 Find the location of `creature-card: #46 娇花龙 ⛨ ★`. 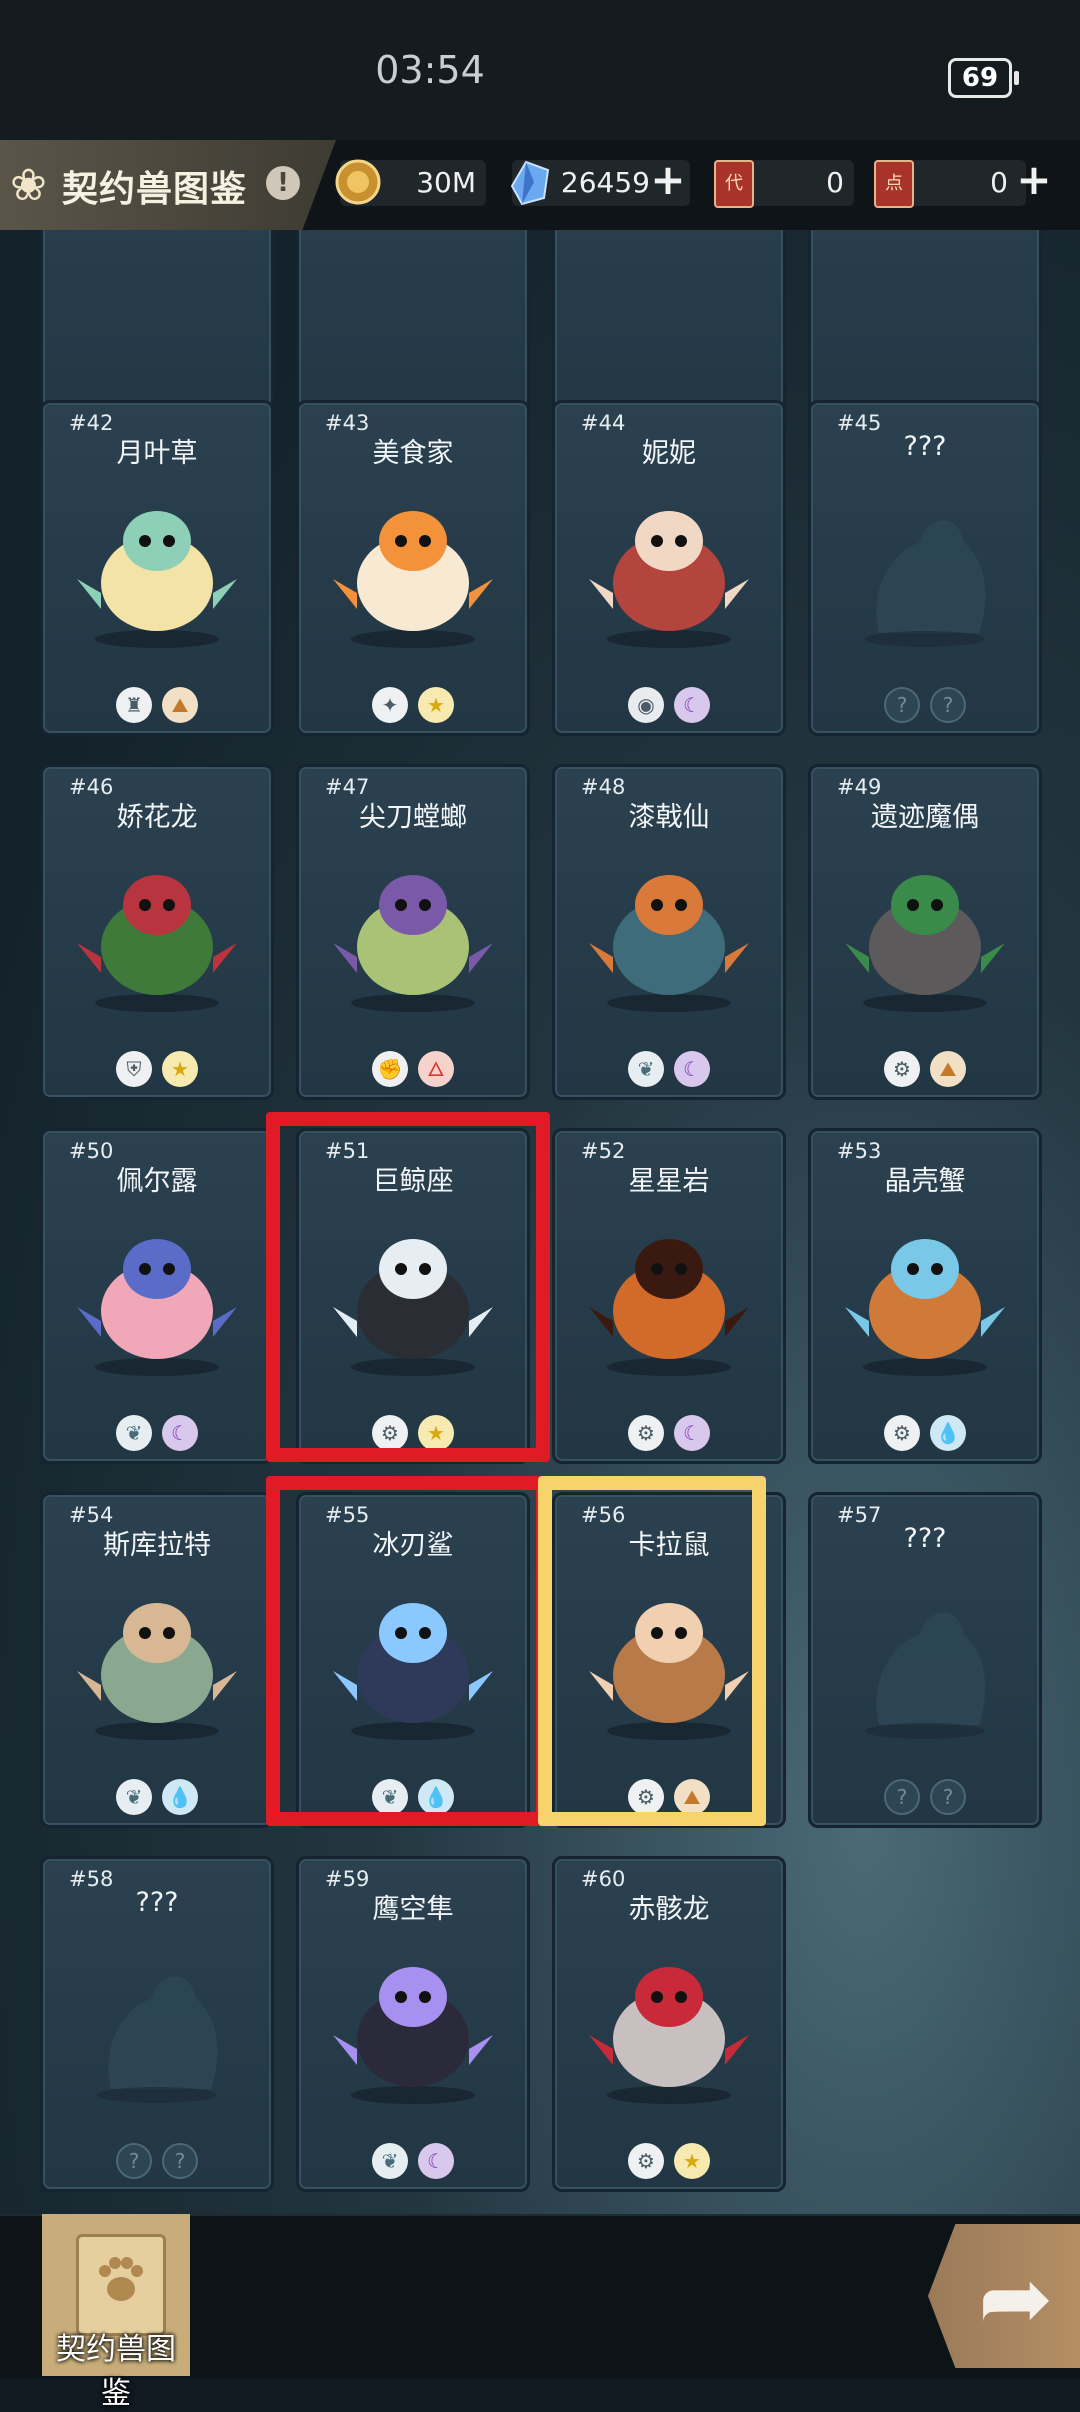

creature-card: #46 娇花龙 ⛨ ★ is located at coordinates (157, 932).